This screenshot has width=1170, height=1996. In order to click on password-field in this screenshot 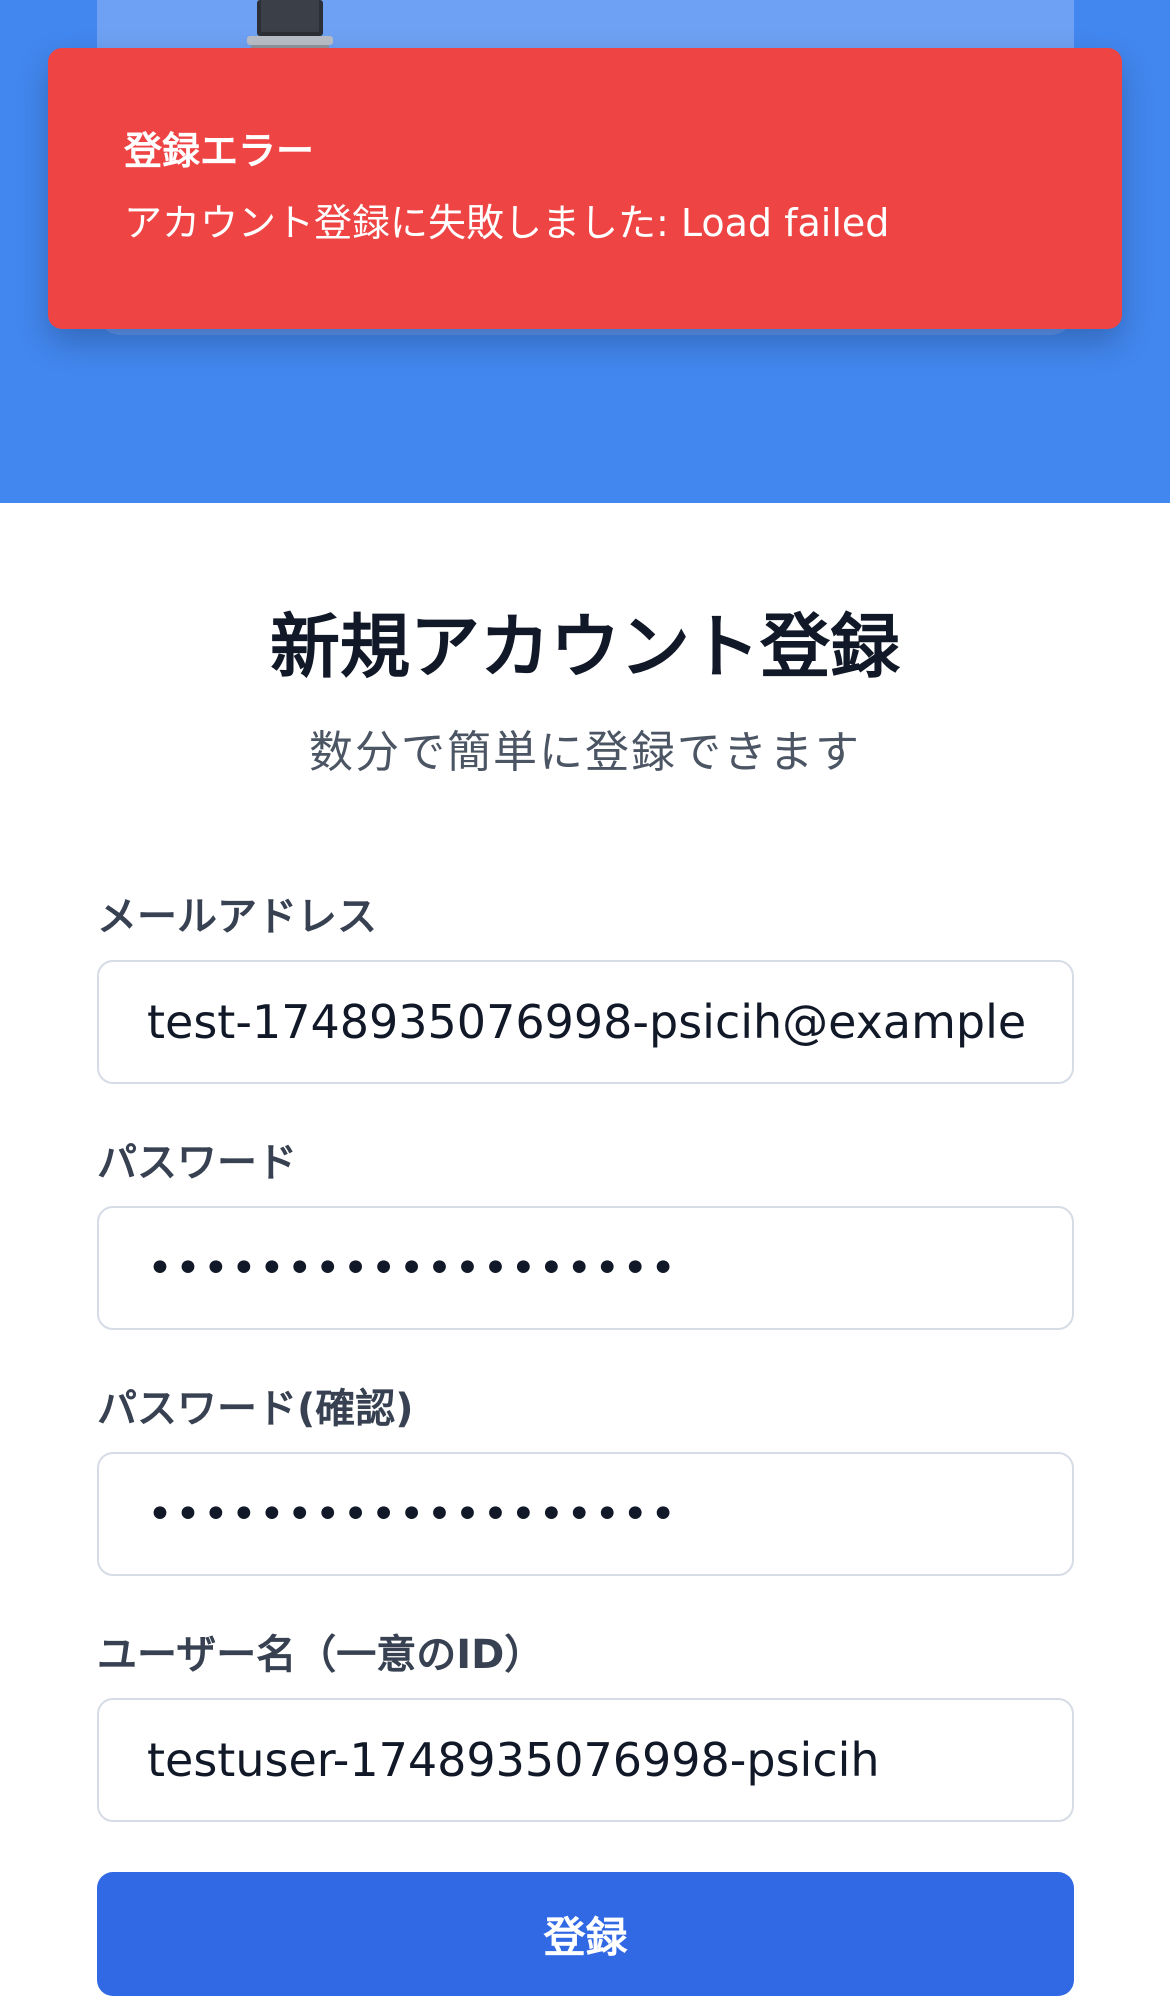, I will do `click(585, 1268)`.